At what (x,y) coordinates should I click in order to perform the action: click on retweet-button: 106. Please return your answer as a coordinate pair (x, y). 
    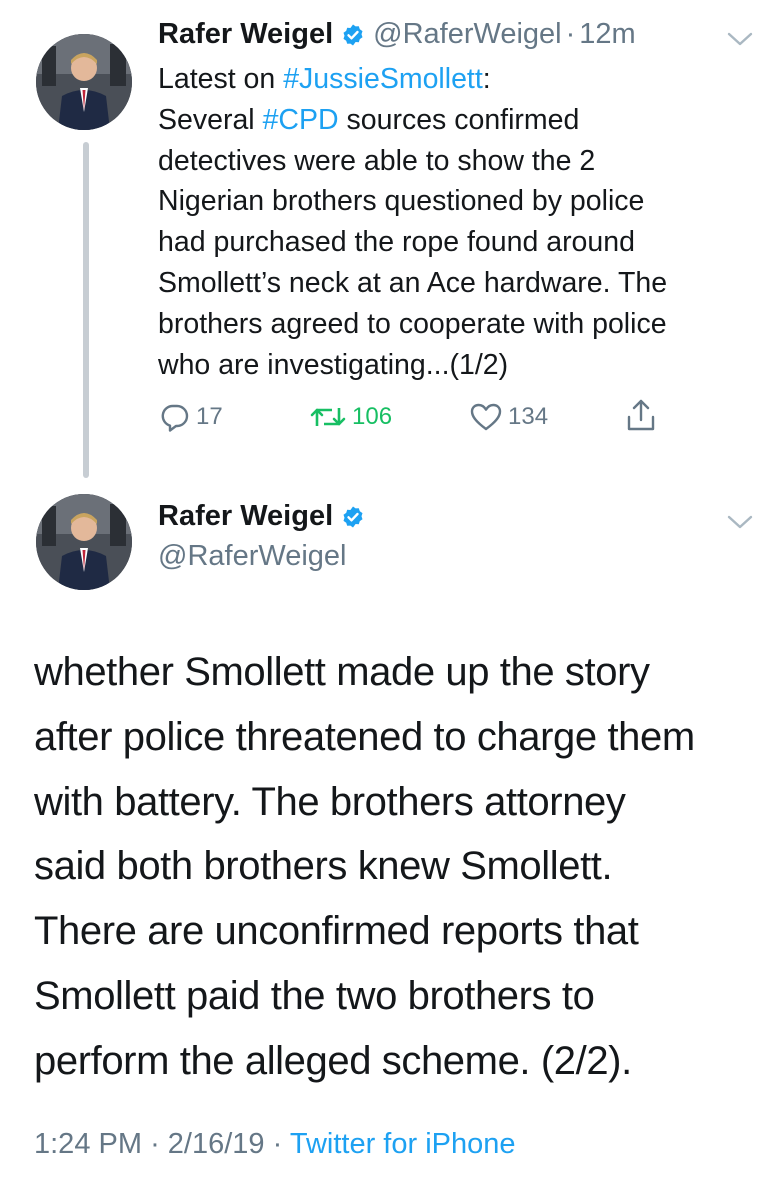
    Looking at the image, I should click on (351, 417).